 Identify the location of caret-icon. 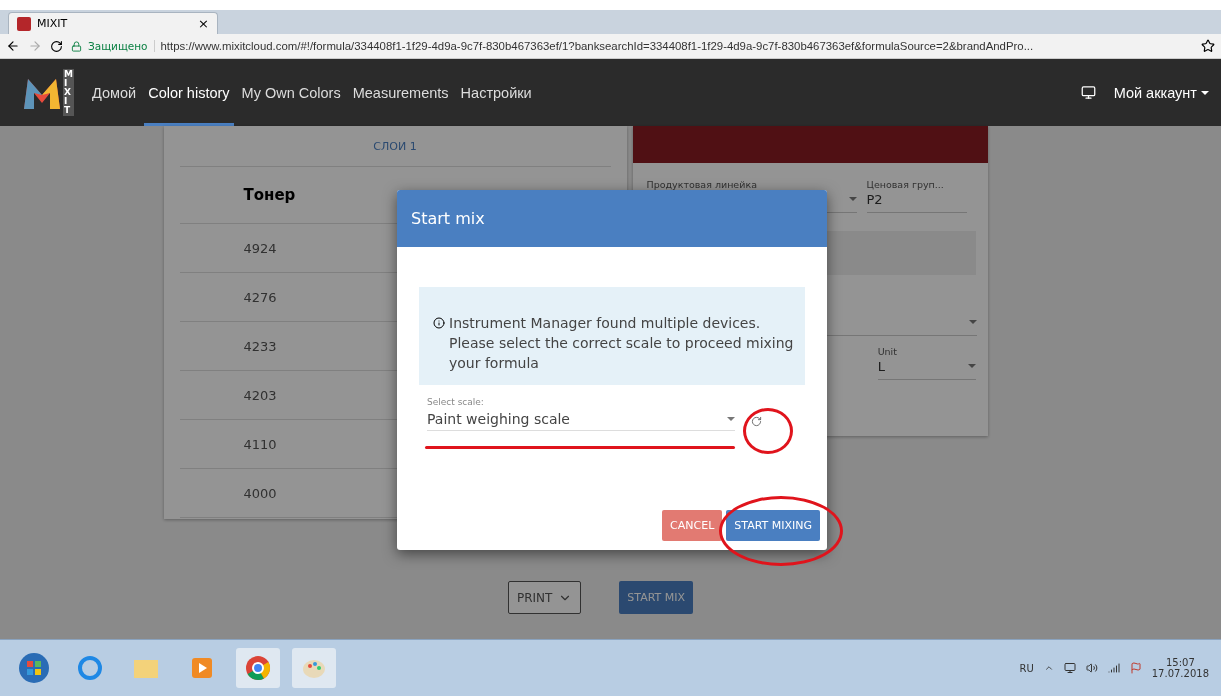
(1205, 92).